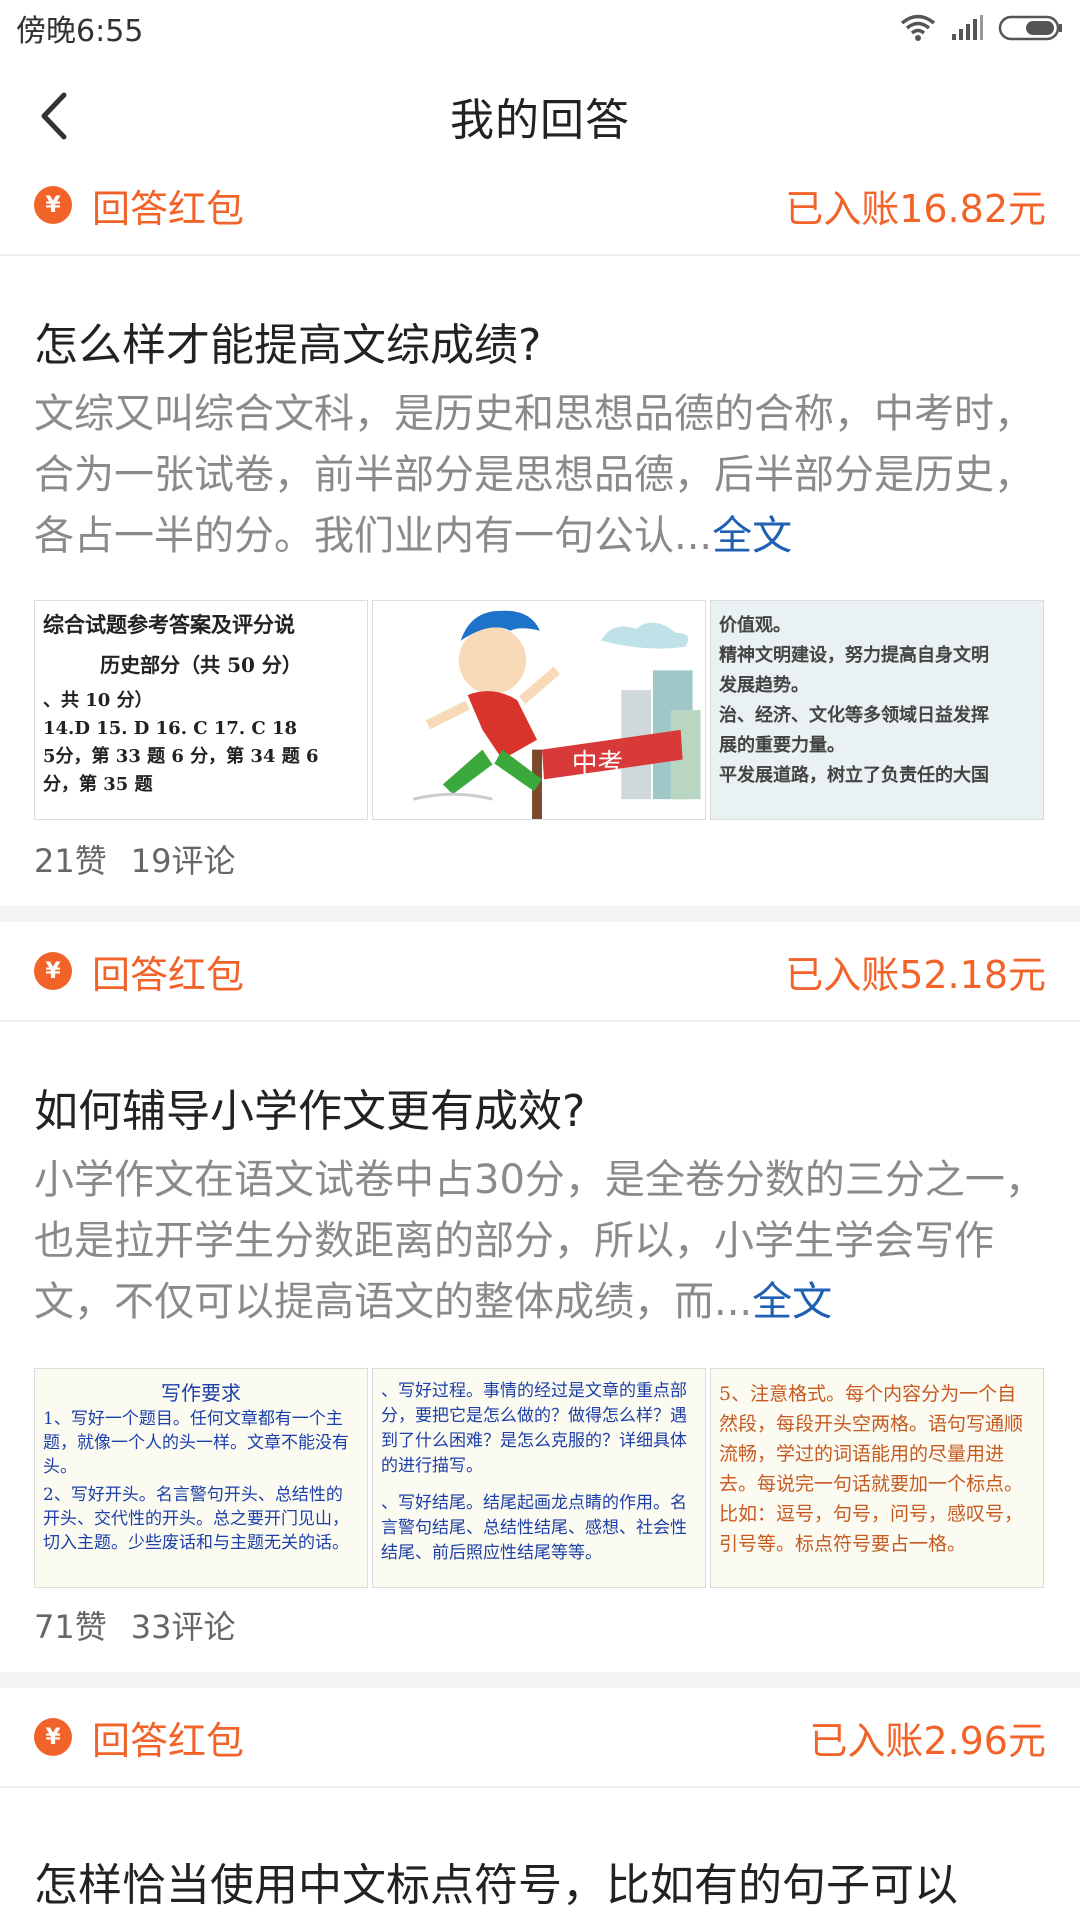  Describe the element at coordinates (915, 974) in the screenshot. I see `redpacket-amount: 已入账52.18元` at that location.